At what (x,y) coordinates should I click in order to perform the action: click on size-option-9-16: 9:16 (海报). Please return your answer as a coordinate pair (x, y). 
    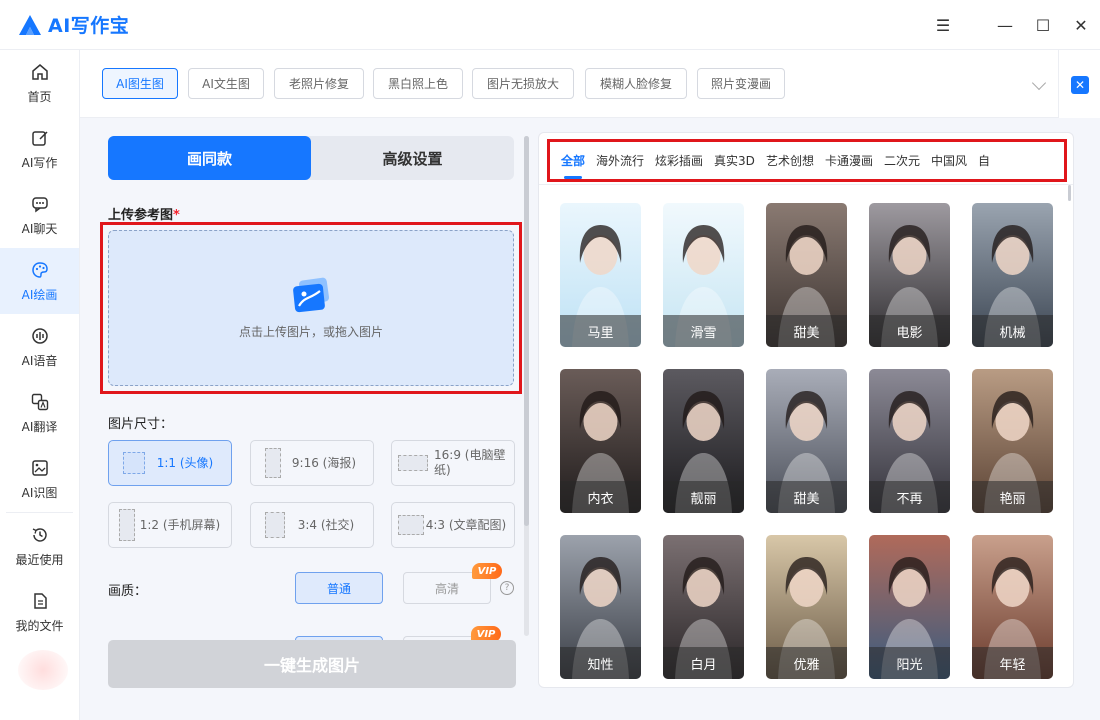
    Looking at the image, I should click on (312, 463).